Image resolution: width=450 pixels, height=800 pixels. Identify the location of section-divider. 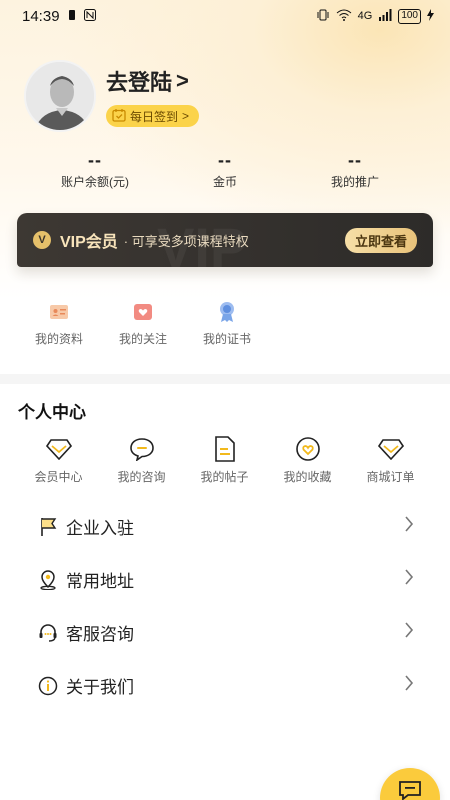
(225, 379).